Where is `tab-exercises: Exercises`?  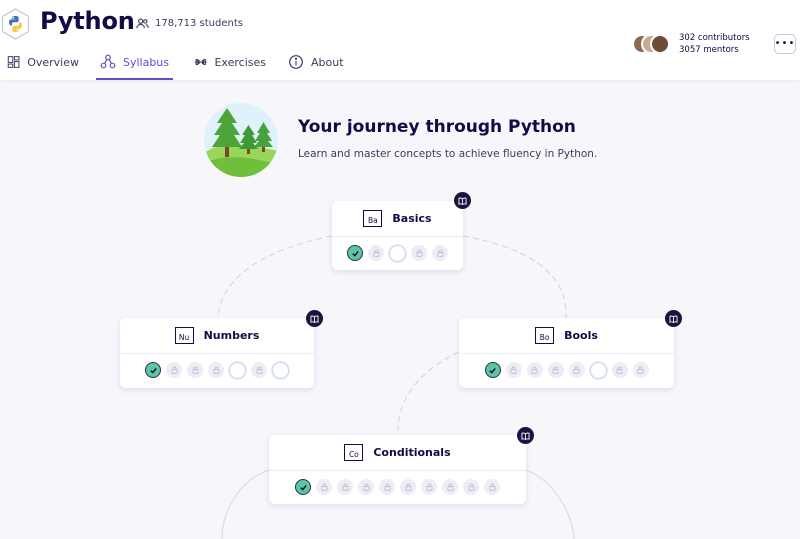
tab-exercises: Exercises is located at coordinates (230, 62).